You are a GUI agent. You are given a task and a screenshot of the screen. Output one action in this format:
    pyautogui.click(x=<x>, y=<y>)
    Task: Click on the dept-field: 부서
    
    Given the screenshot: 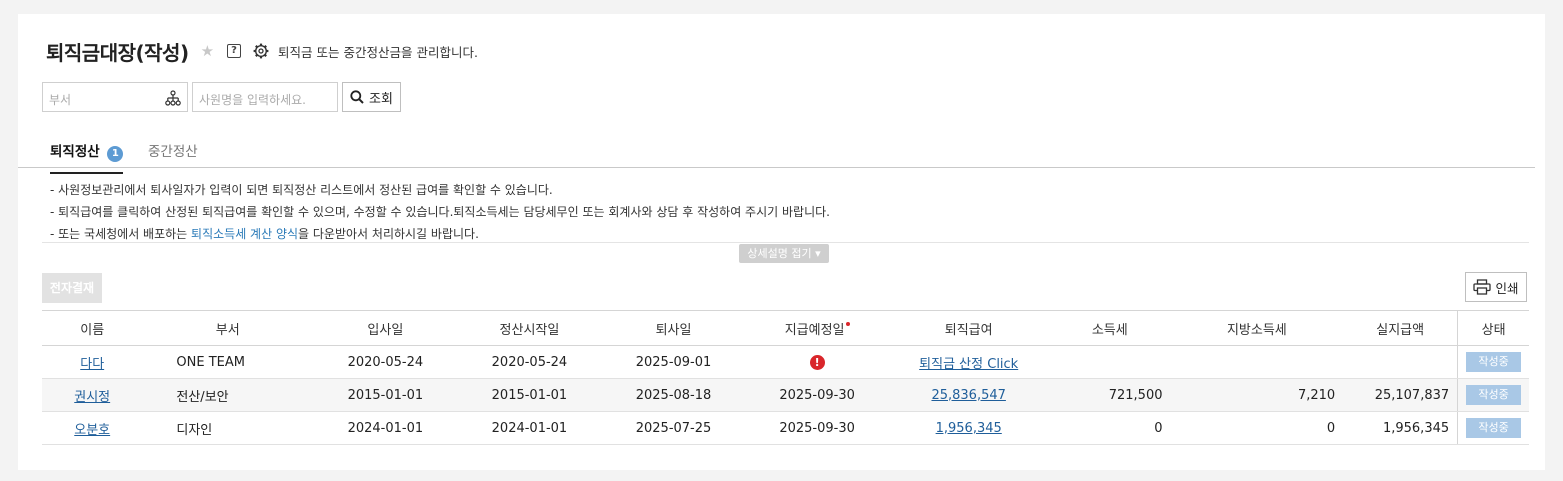 What is the action you would take?
    pyautogui.click(x=115, y=97)
    